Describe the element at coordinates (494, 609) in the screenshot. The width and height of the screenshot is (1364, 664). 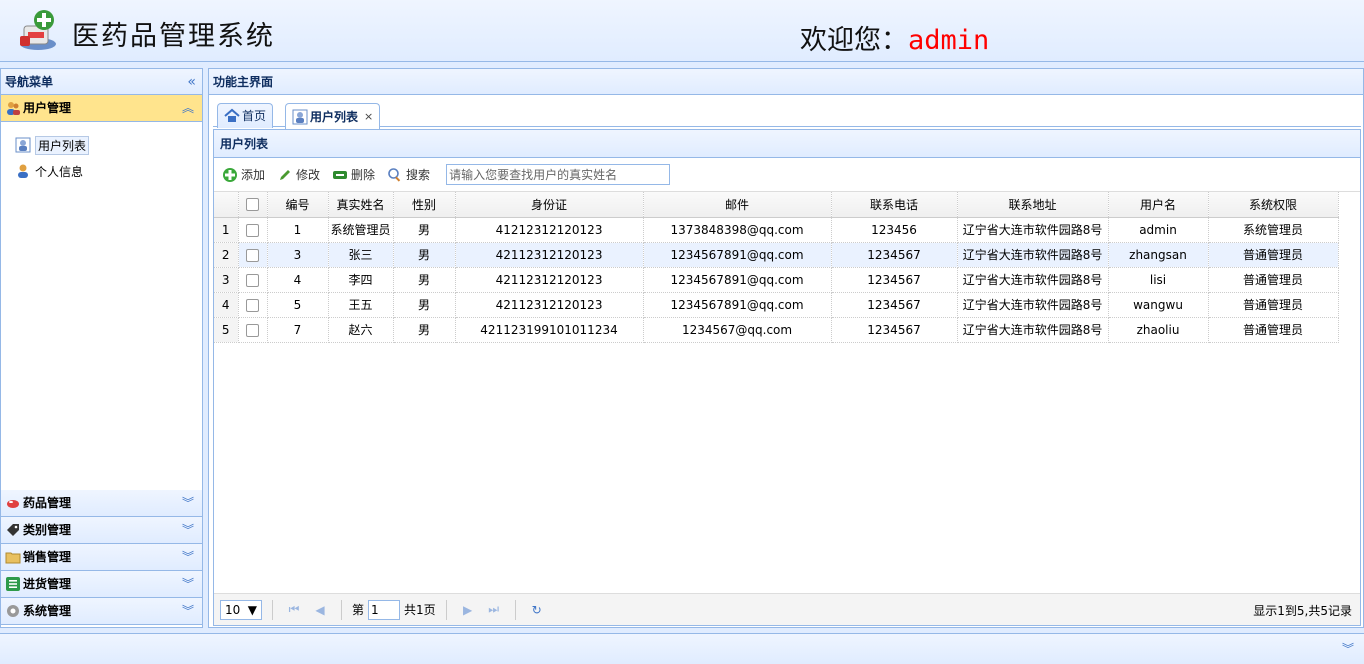
I see `last-page-icon: ⏭` at that location.